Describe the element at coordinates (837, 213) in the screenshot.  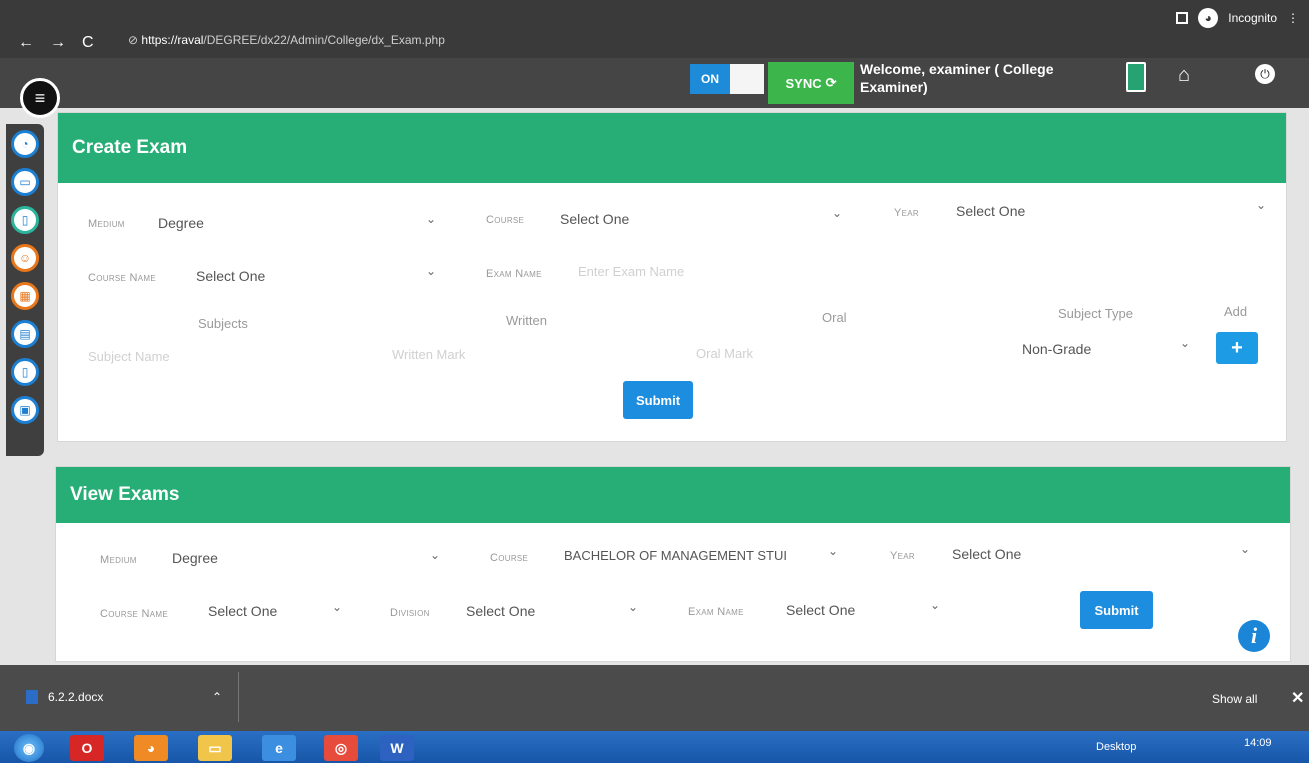
I see `course-chevron-down-icon: ⌄` at that location.